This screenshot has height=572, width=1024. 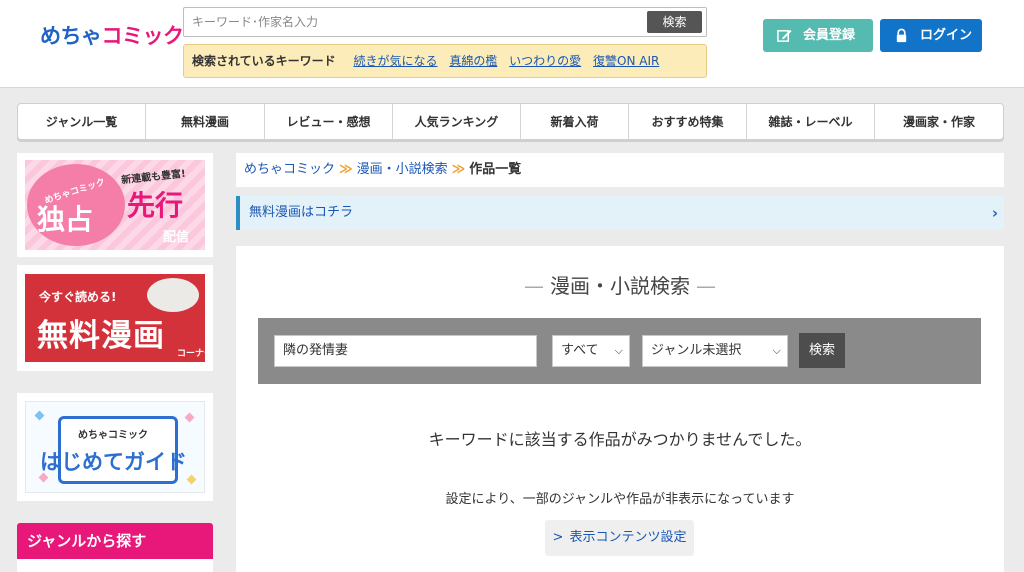 I want to click on genre-select: ジャンル未選択 ⌵, so click(x=715, y=351).